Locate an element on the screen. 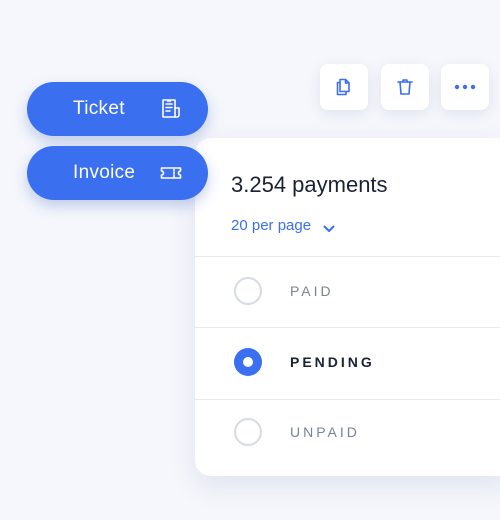 Image resolution: width=500 pixels, height=520 pixels. more-icon is located at coordinates (465, 87).